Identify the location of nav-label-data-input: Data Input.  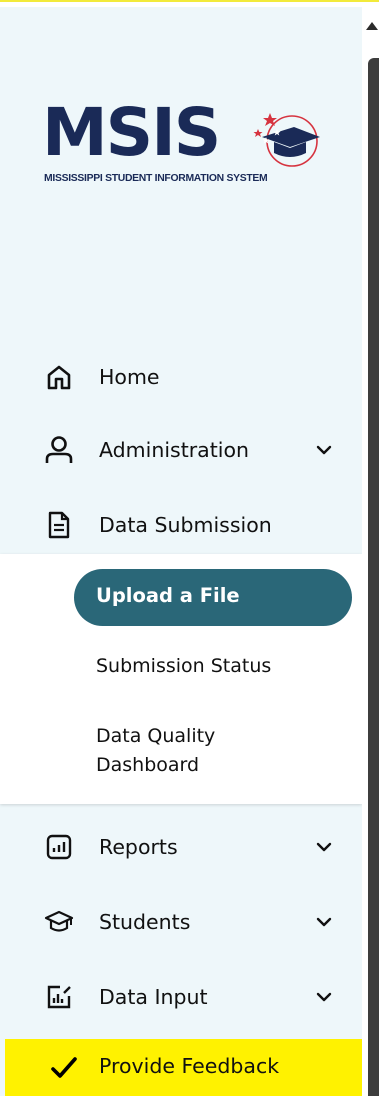
(153, 997).